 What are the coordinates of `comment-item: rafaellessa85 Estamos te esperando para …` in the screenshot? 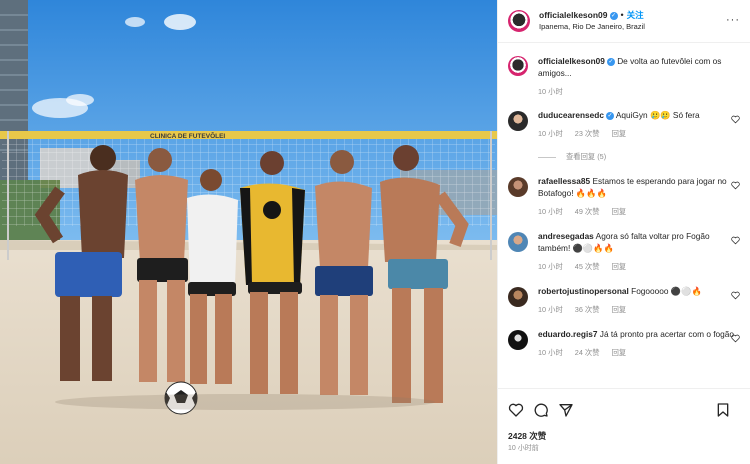 It's located at (624, 196).